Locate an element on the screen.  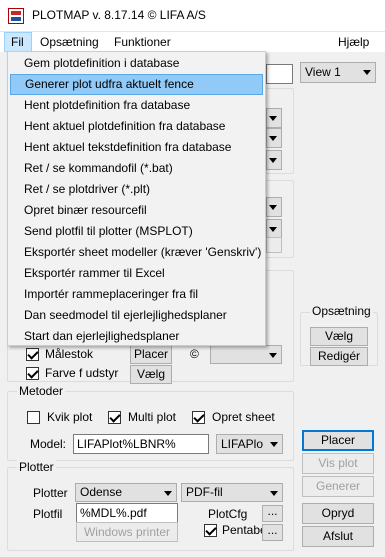
app-icon is located at coordinates (16, 16).